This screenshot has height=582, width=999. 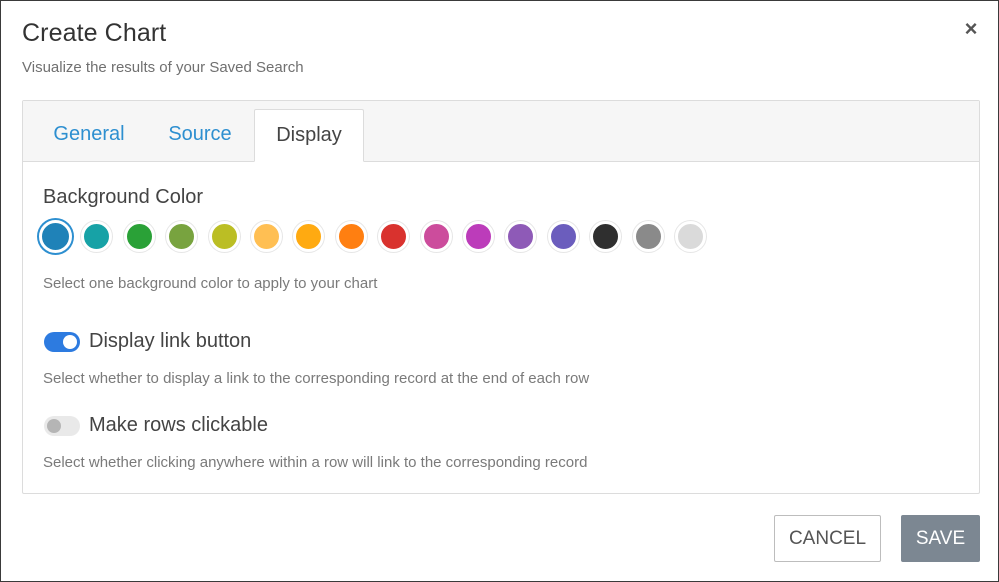 What do you see at coordinates (501, 131) in the screenshot?
I see `tab-bar: General Source Display` at bounding box center [501, 131].